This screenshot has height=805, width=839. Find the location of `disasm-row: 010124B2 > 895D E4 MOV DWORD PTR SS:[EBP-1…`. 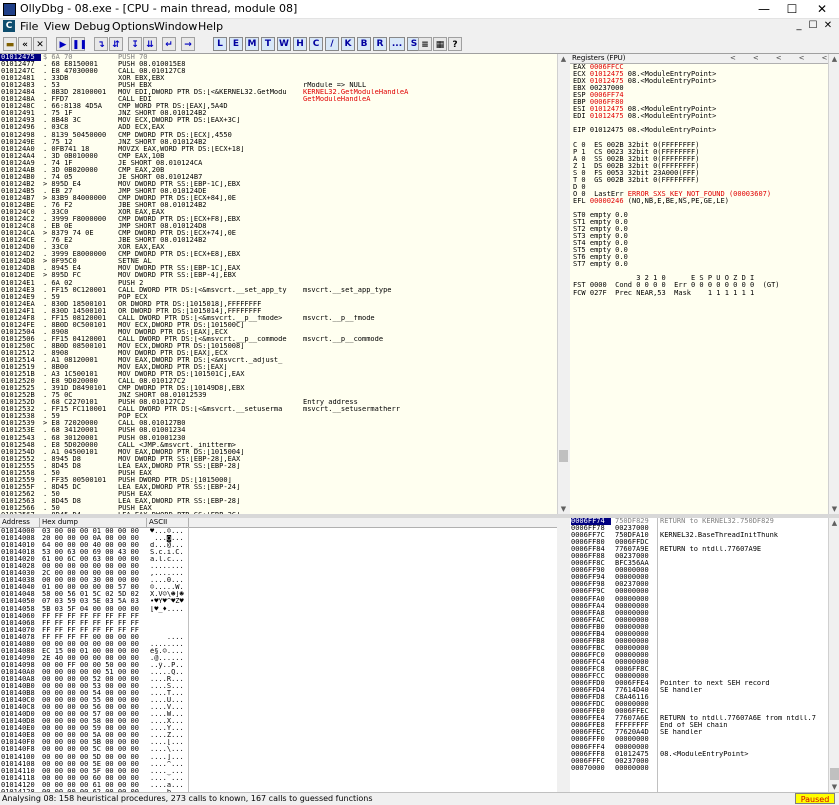

disasm-row: 010124B2 > 895D E4 MOV DWORD PTR SS:[EBP-1… is located at coordinates (278, 184).